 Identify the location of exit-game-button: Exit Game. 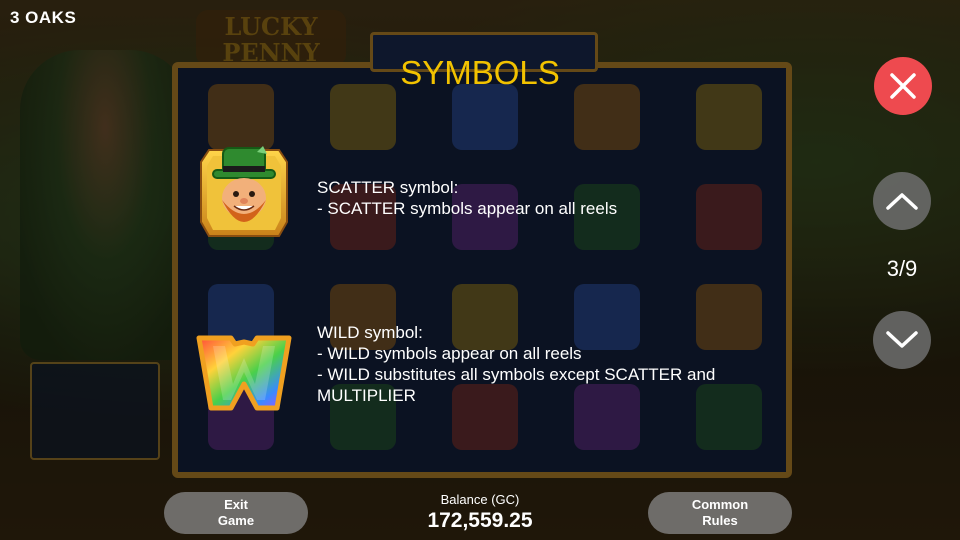
(236, 513).